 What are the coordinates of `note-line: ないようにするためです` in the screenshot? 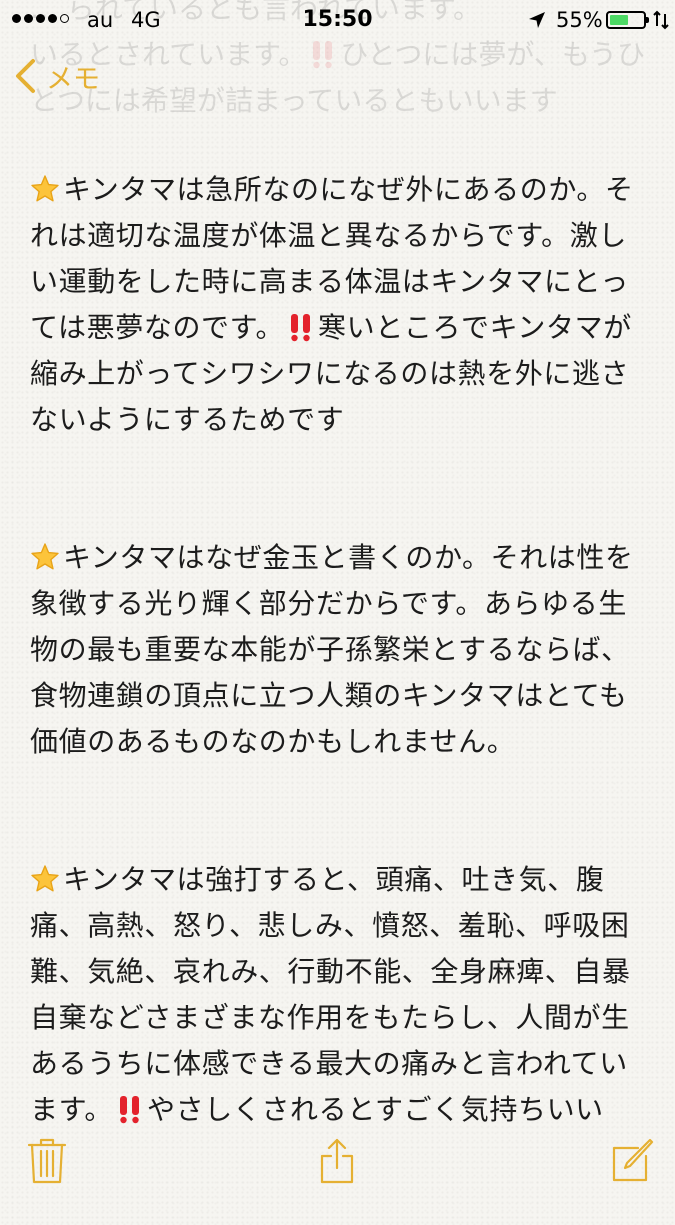 It's located at (187, 419).